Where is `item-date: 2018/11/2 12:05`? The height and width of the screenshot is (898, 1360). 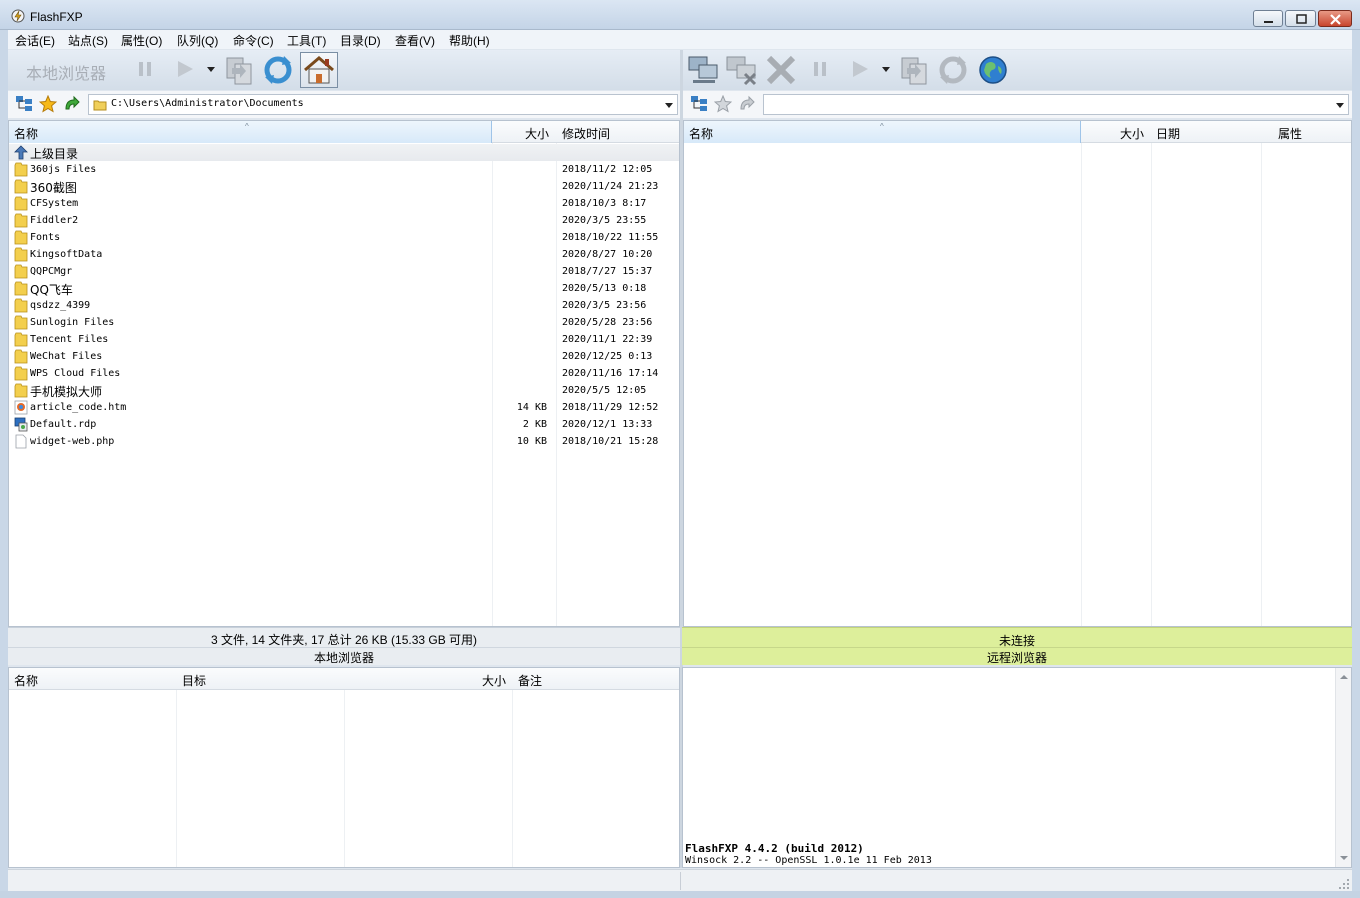 item-date: 2018/11/2 12:05 is located at coordinates (607, 169).